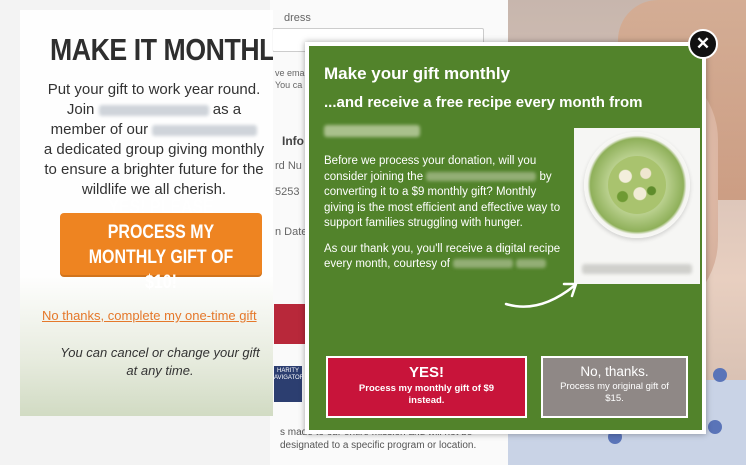  Describe the element at coordinates (289, 384) in the screenshot. I see `charity-navigator-badge: HARITY AVIGATOR` at that location.